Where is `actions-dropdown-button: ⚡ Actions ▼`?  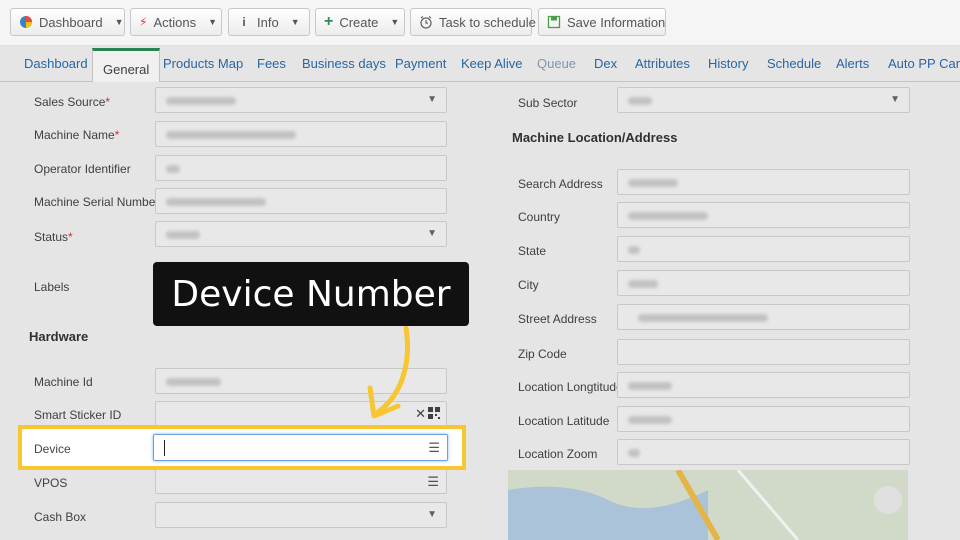
actions-dropdown-button: ⚡ Actions ▼ is located at coordinates (176, 22).